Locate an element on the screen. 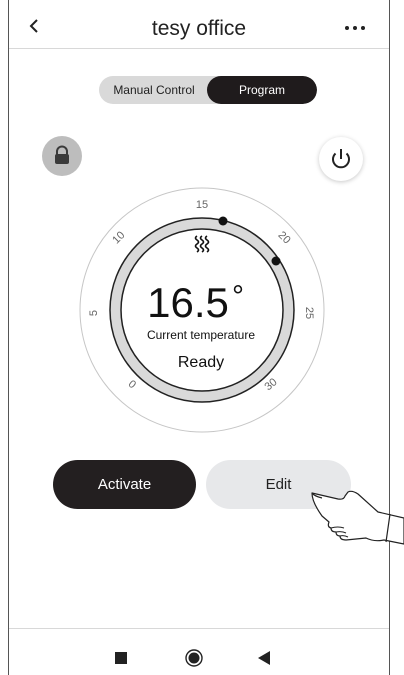 The height and width of the screenshot is (675, 404). scale-label-25: 25 is located at coordinates (309, 313).